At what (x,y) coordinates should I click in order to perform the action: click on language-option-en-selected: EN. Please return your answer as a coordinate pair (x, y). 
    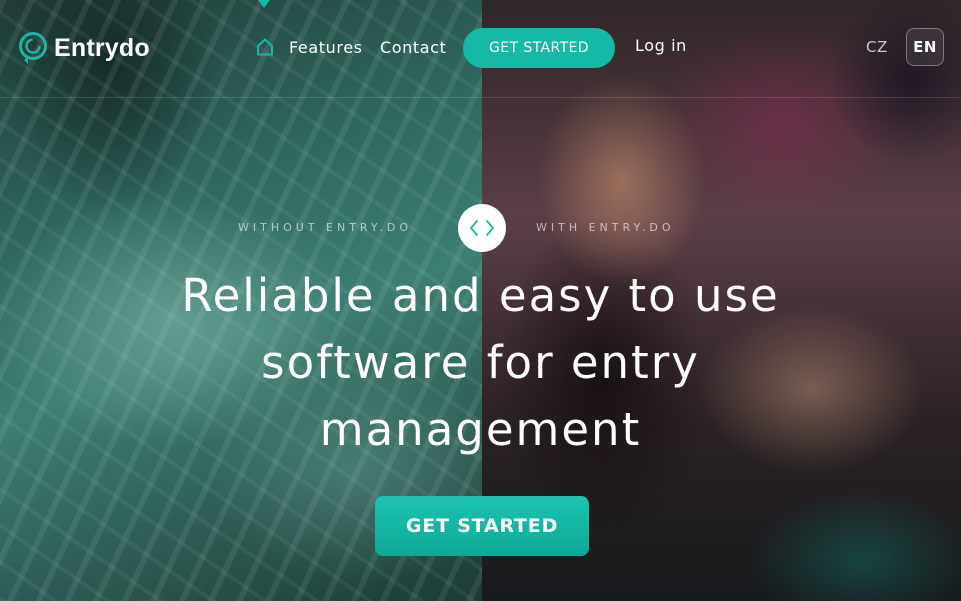
    Looking at the image, I should click on (925, 47).